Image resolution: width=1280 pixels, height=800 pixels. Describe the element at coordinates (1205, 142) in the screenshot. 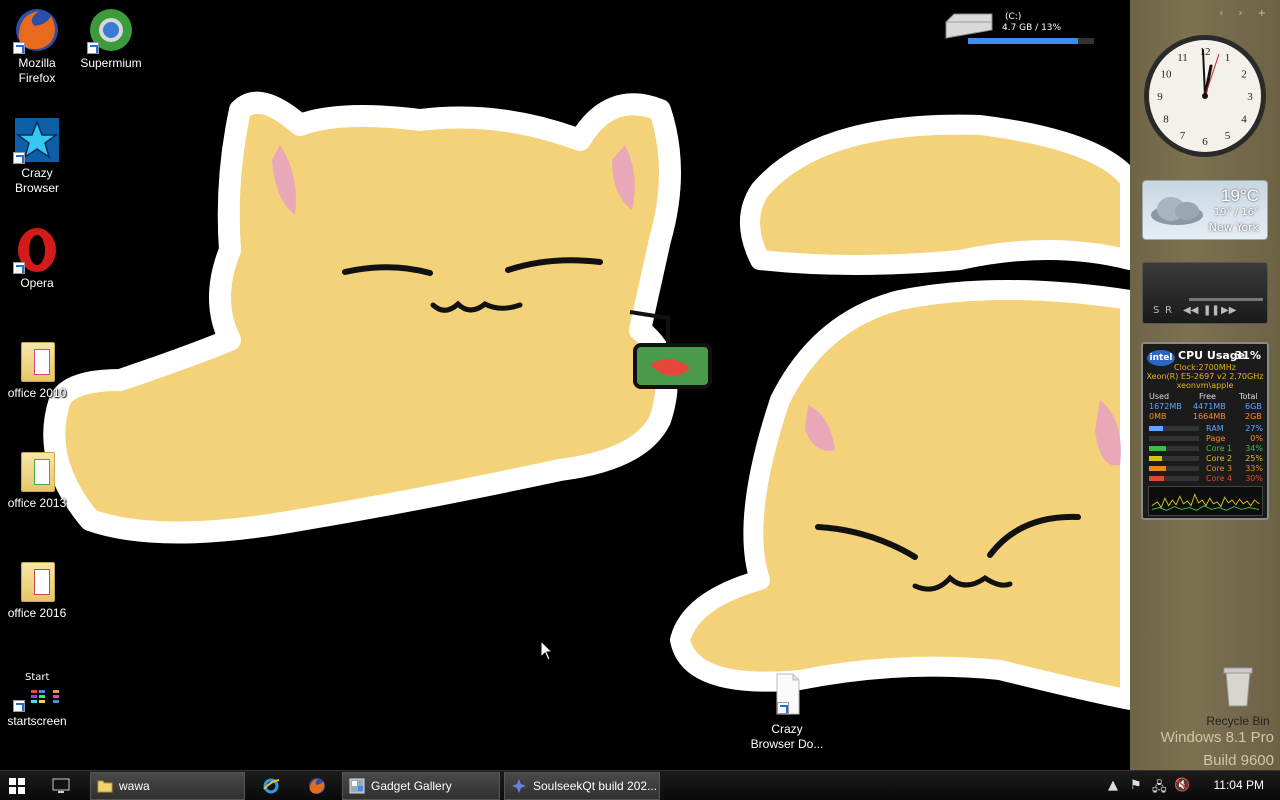

I see `clock-numeral: 6` at that location.